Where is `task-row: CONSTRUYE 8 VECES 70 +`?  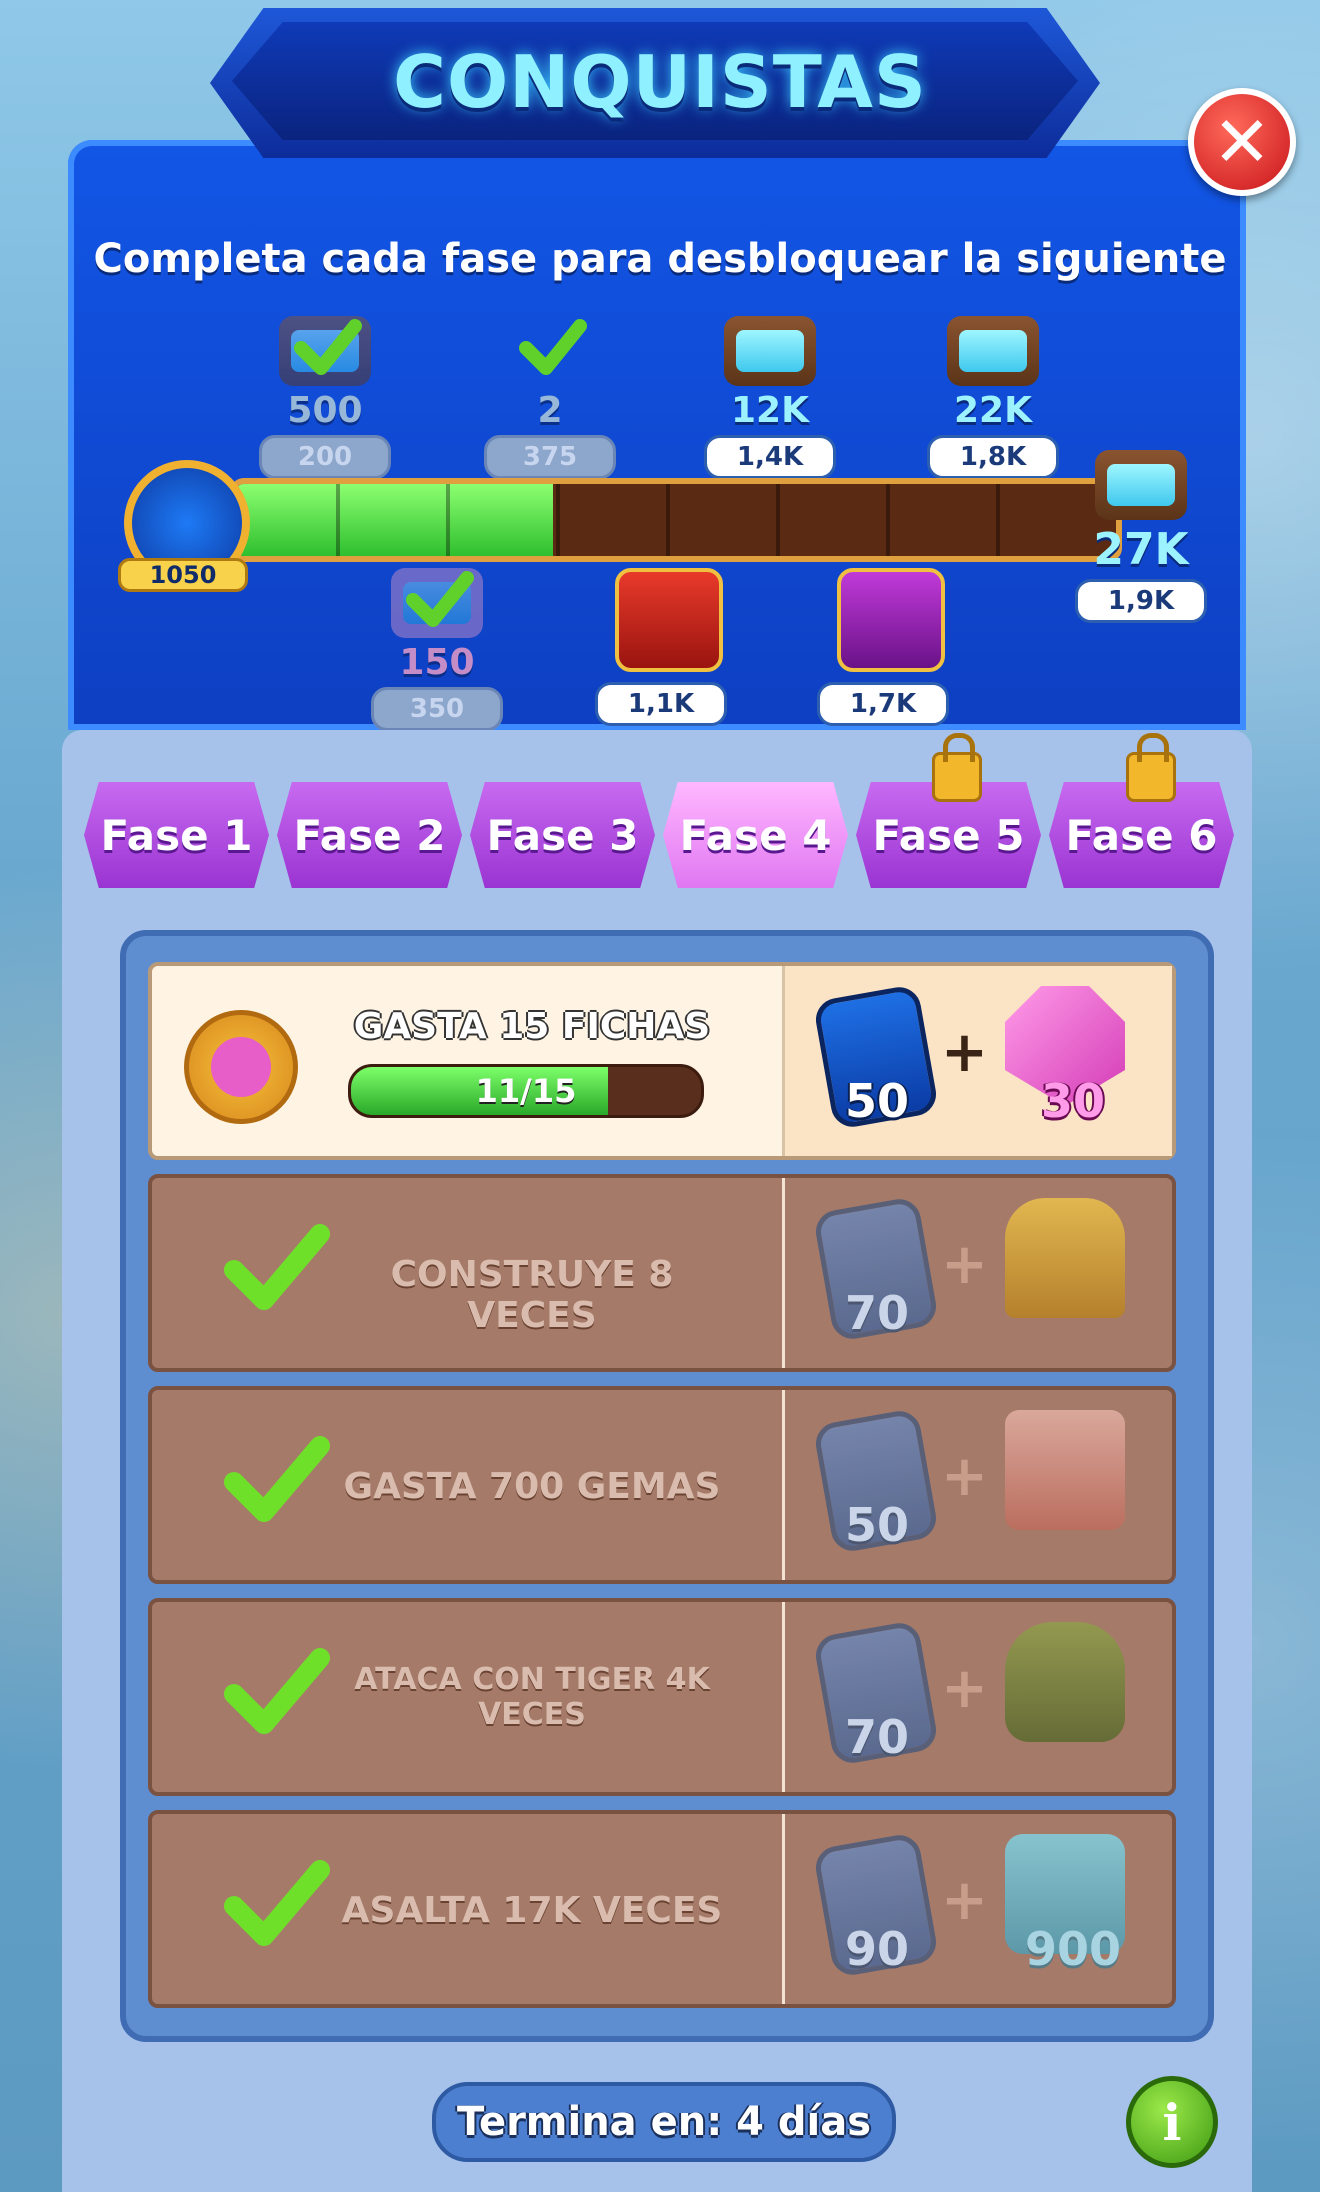 task-row: CONSTRUYE 8 VECES 70 + is located at coordinates (662, 1273).